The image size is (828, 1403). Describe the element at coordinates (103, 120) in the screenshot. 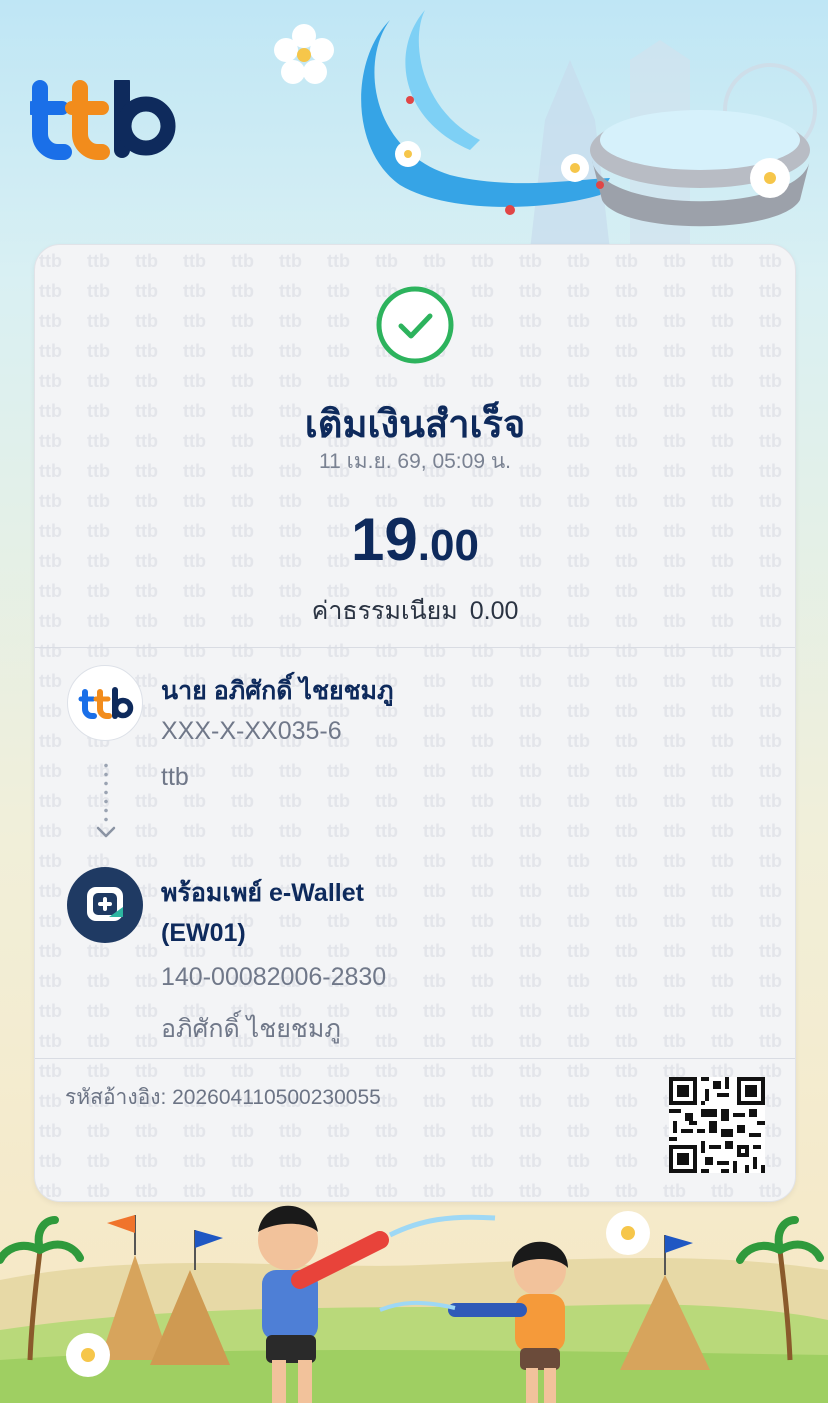

I see `ttb-logo` at that location.